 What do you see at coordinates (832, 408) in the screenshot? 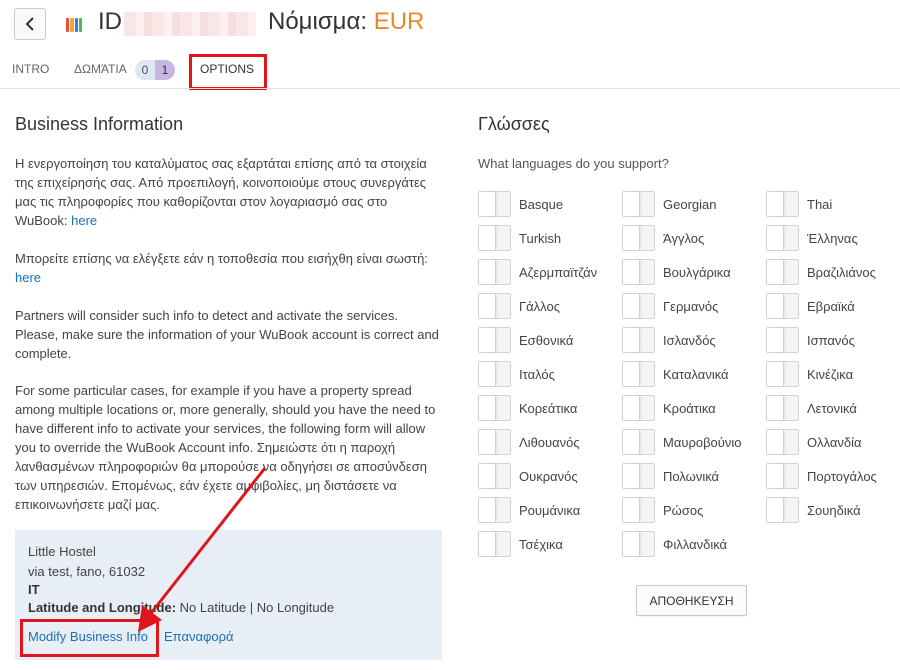
I see `language-label: Λετονικά` at bounding box center [832, 408].